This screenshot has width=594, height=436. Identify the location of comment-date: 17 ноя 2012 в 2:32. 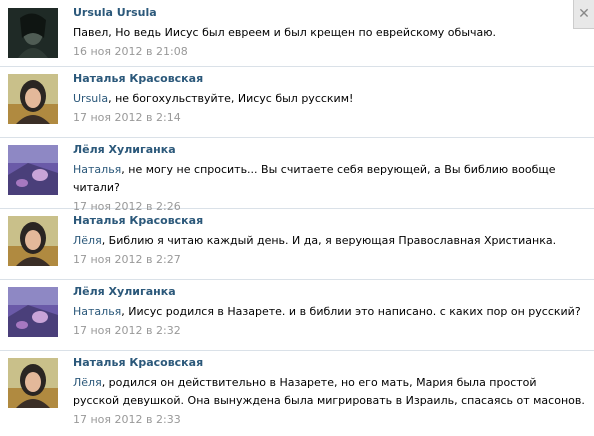
(329, 331).